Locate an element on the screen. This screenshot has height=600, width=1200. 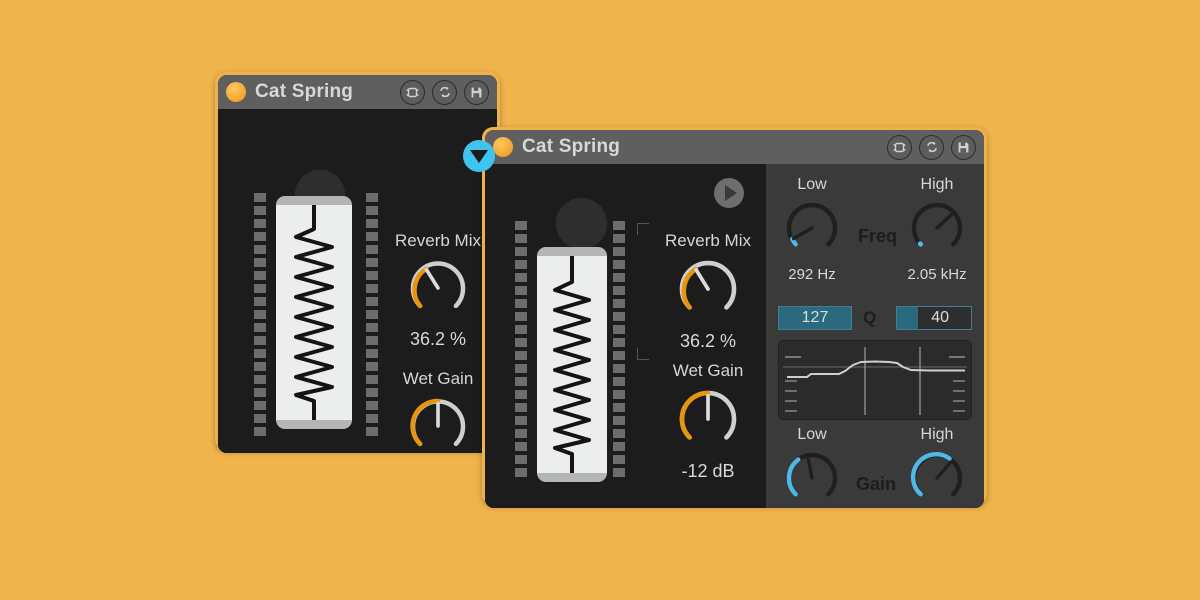
chevron-down-glyph is located at coordinates (479, 156).